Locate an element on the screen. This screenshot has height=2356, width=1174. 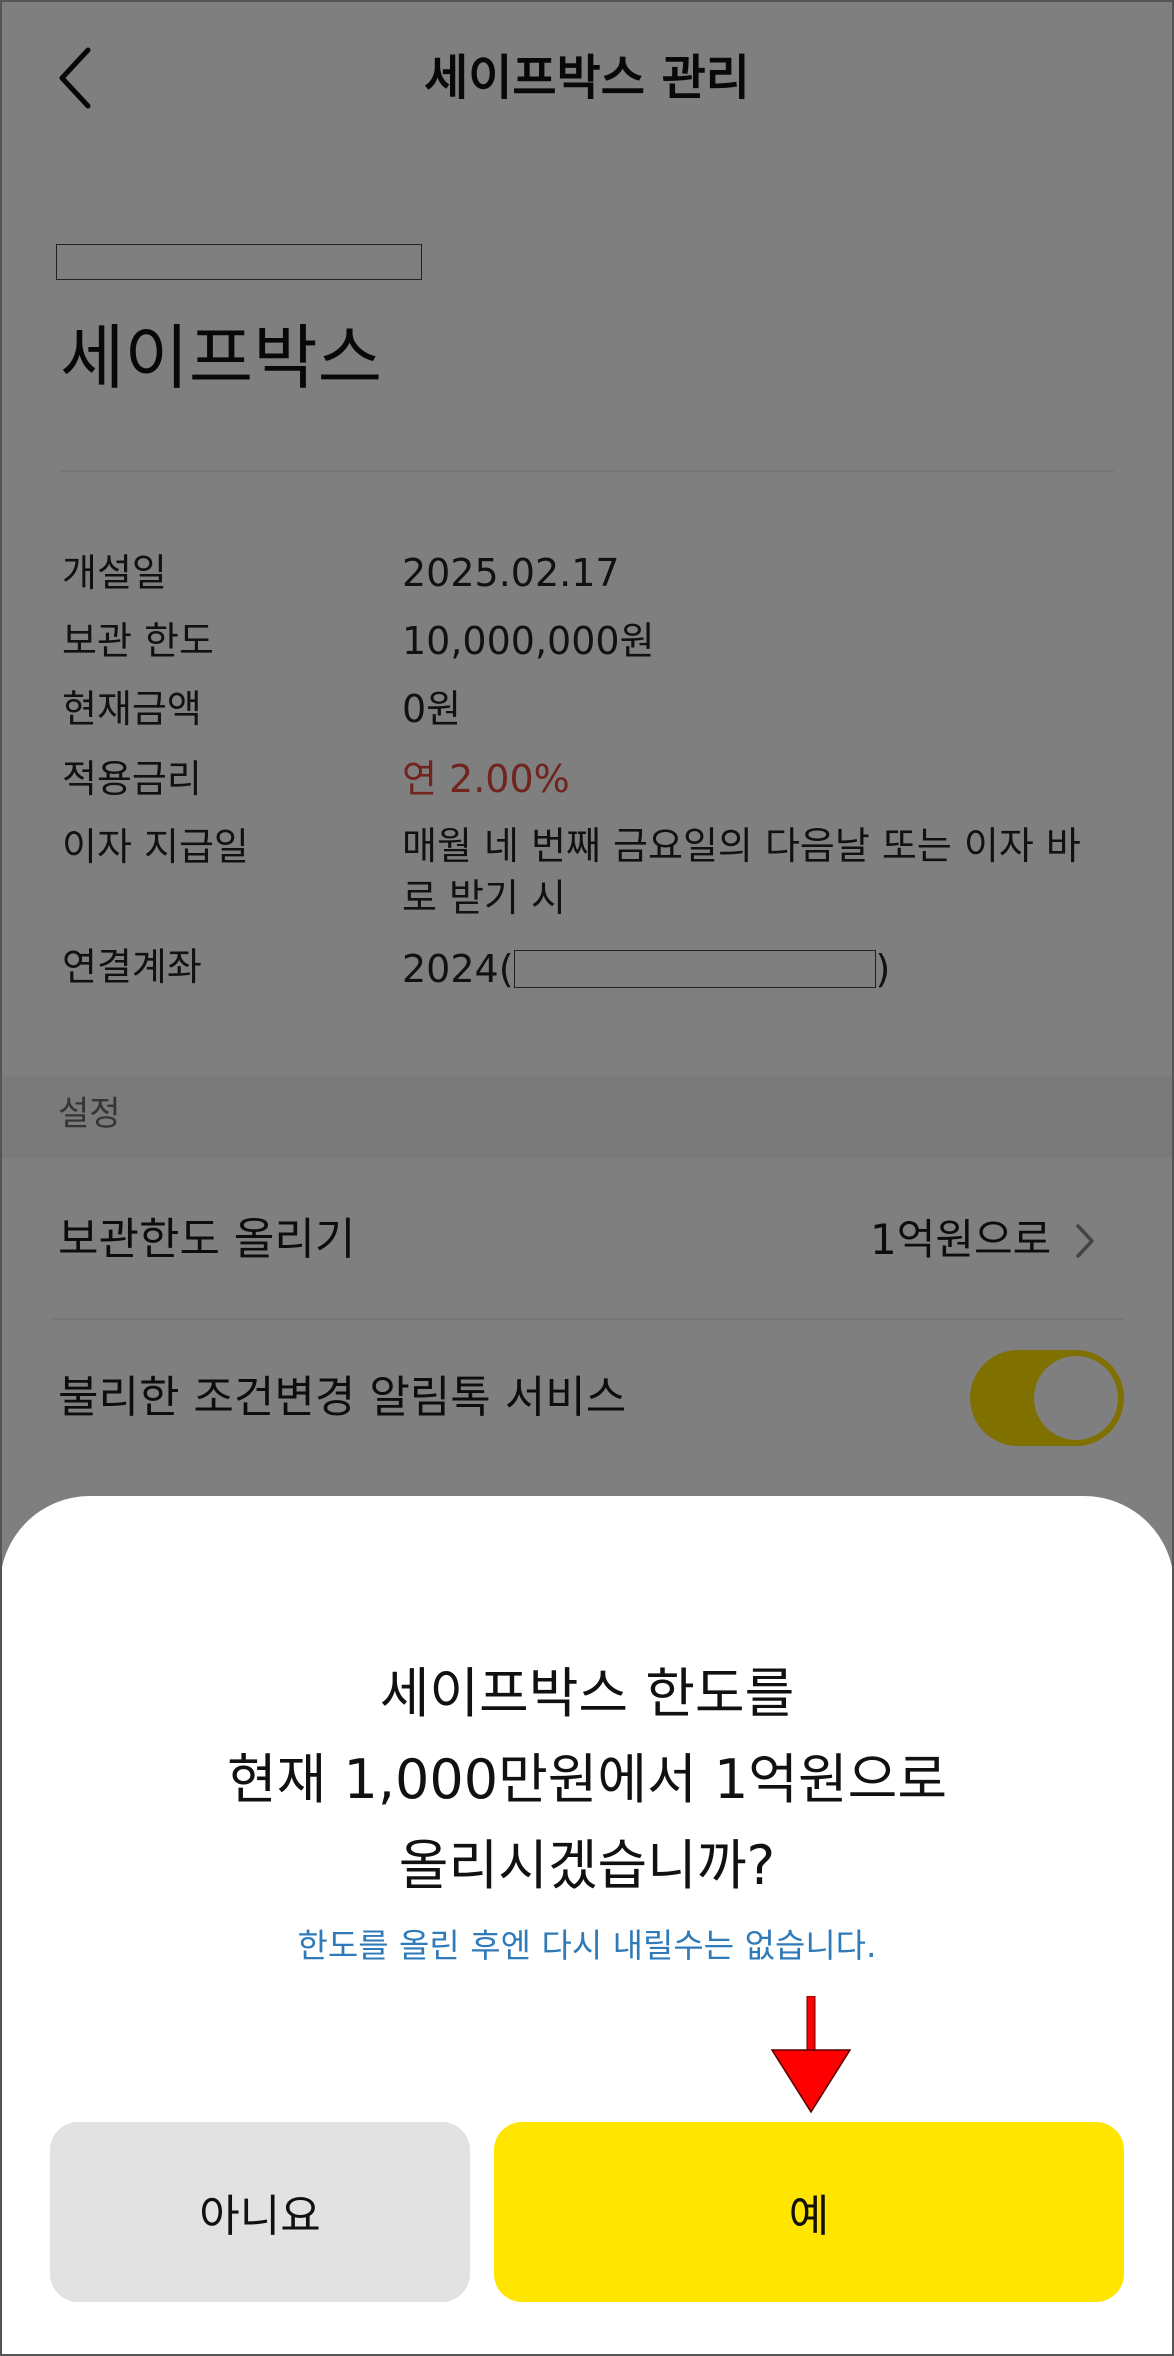
dialog-message-line-2: 현재 1,000만원에서 1억원으로 is located at coordinates (587, 1779).